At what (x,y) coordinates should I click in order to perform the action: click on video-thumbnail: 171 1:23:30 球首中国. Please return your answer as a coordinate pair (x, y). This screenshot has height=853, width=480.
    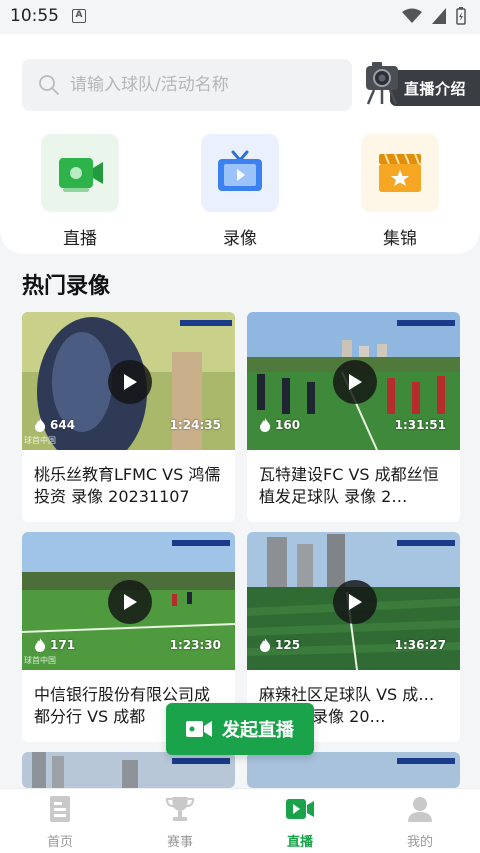
    Looking at the image, I should click on (128, 601).